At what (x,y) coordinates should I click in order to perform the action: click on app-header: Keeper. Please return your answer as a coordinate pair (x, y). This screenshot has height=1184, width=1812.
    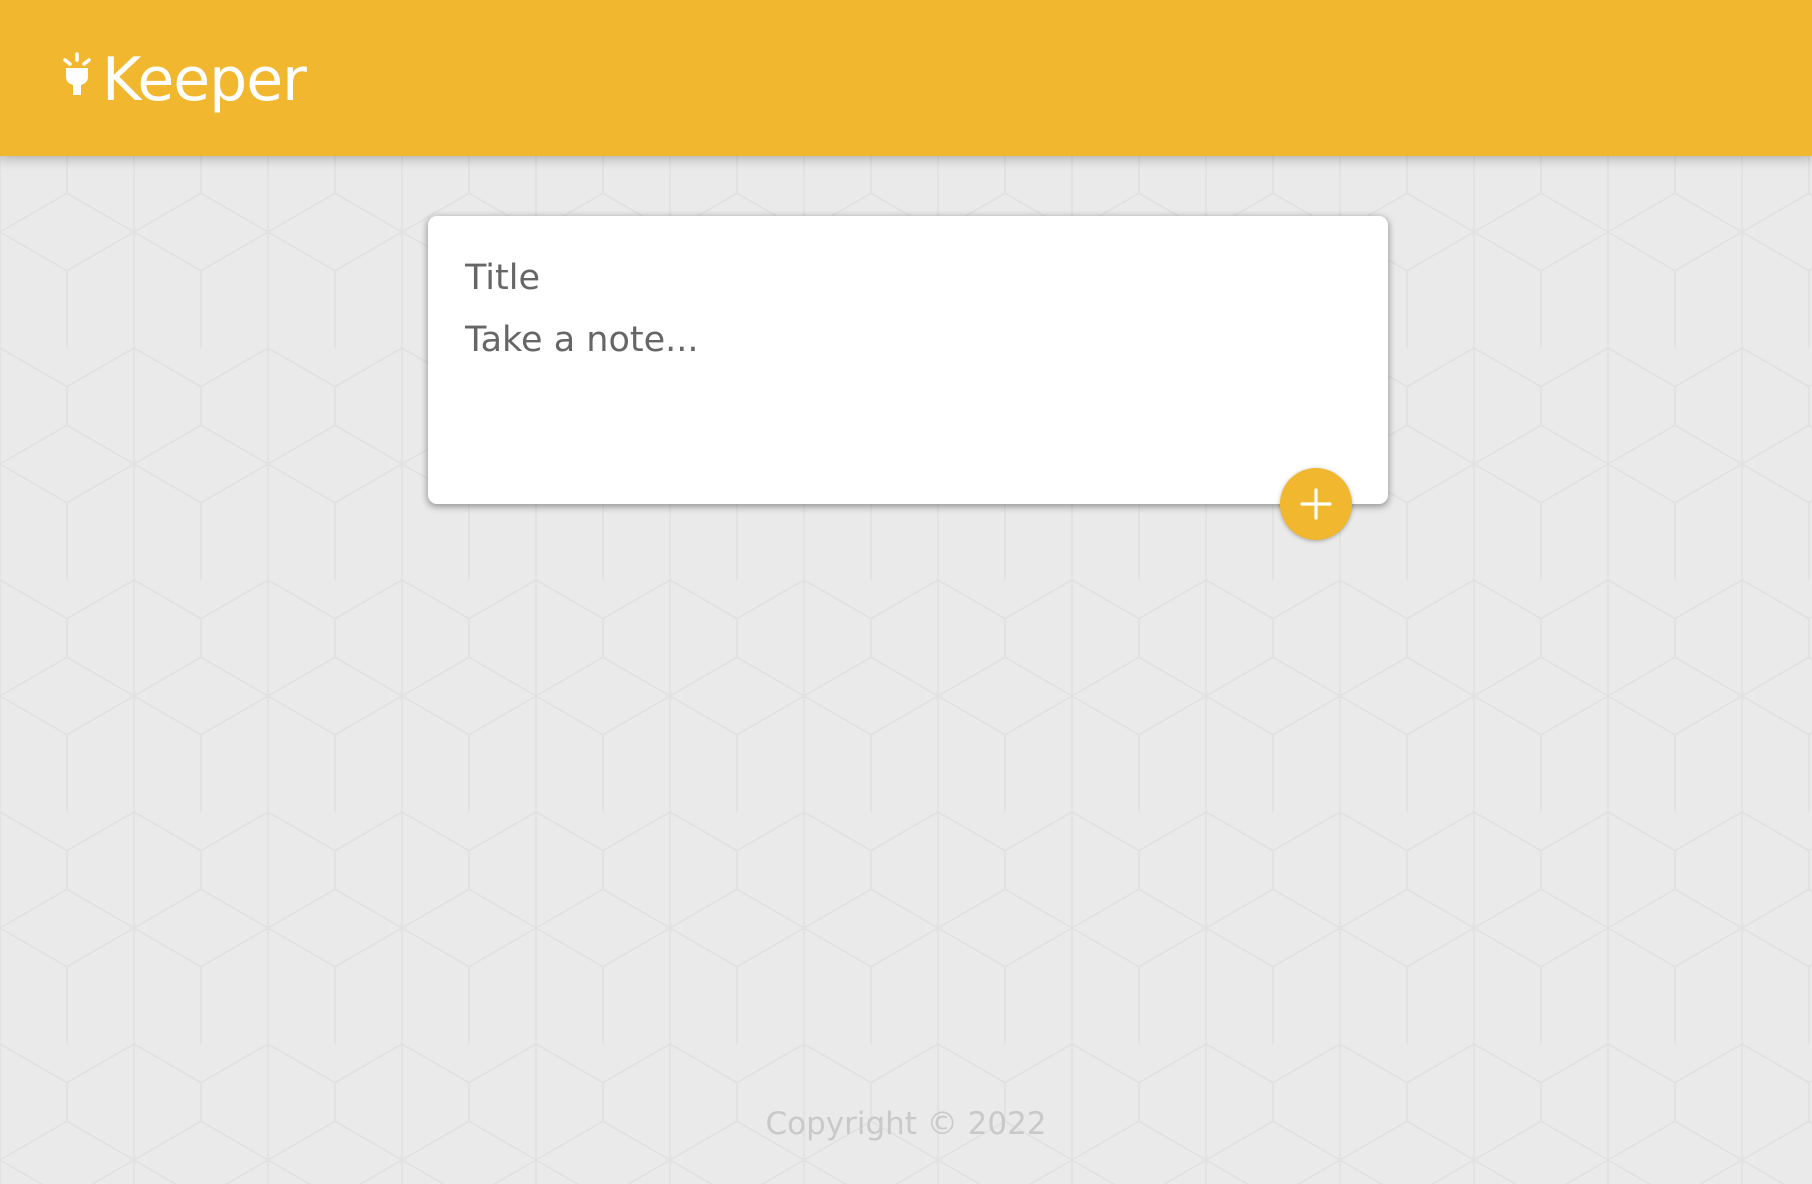
    Looking at the image, I should click on (906, 78).